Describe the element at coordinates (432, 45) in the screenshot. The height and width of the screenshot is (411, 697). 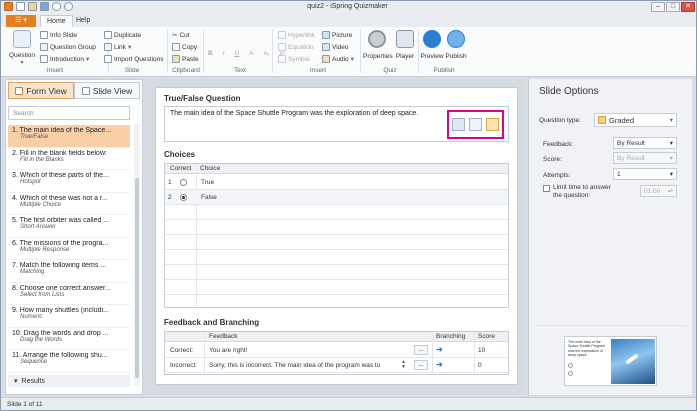
I see `preview-button: Preview` at that location.